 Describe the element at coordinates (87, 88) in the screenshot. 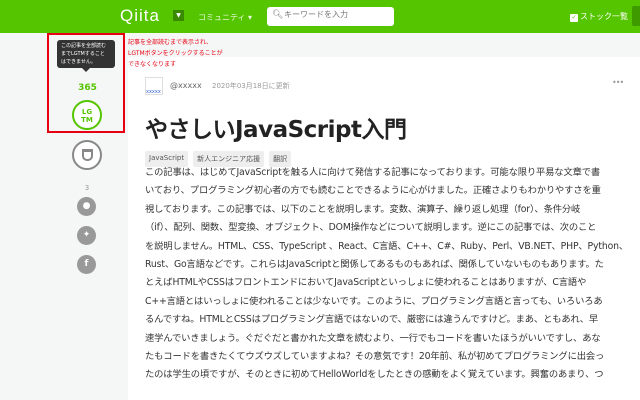

I see `like-count: 365` at that location.